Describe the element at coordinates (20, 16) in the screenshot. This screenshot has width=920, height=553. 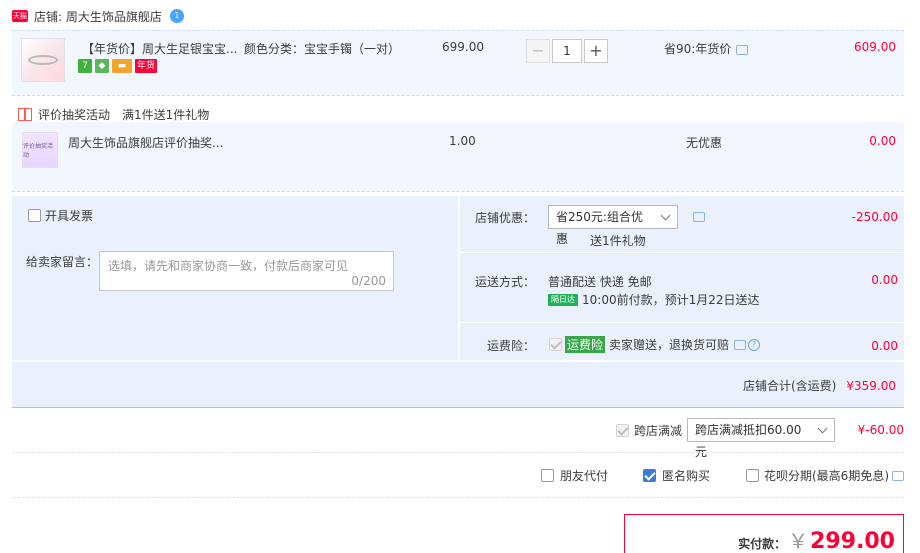
I see `tmall-icon: 天猫` at that location.